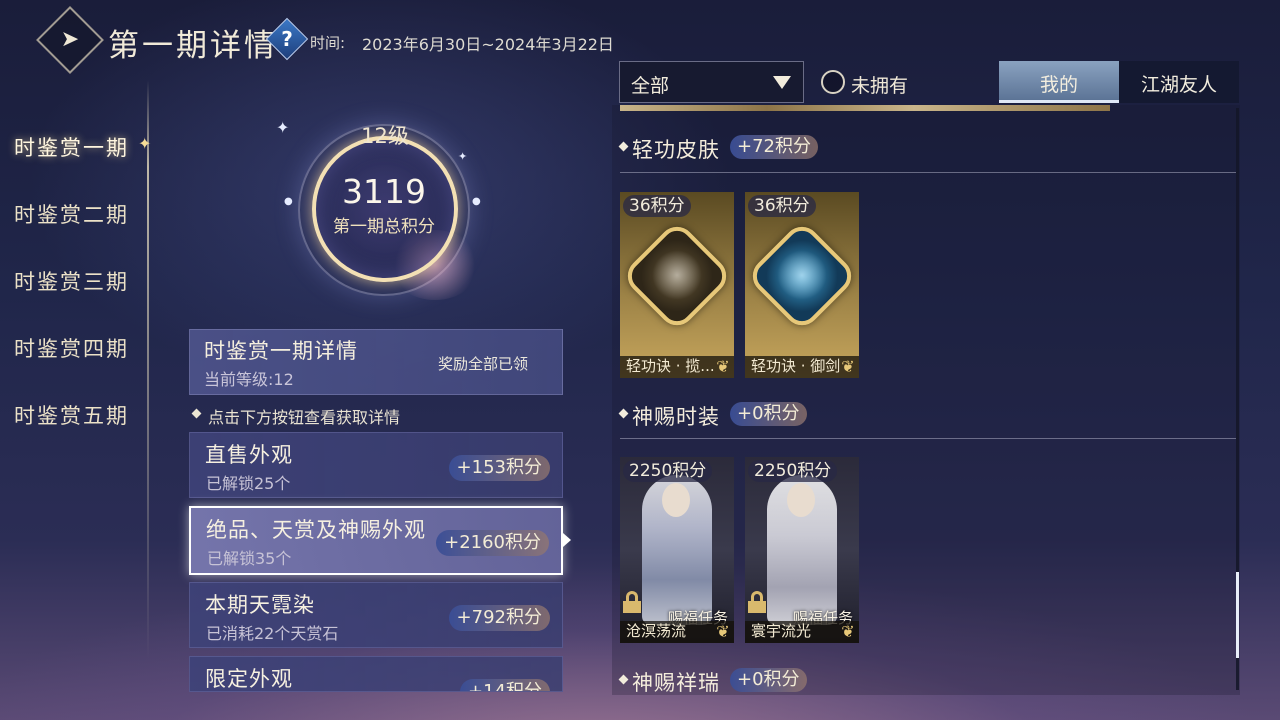 The image size is (1280, 720). I want to click on category-title: 限定外观, so click(249, 679).